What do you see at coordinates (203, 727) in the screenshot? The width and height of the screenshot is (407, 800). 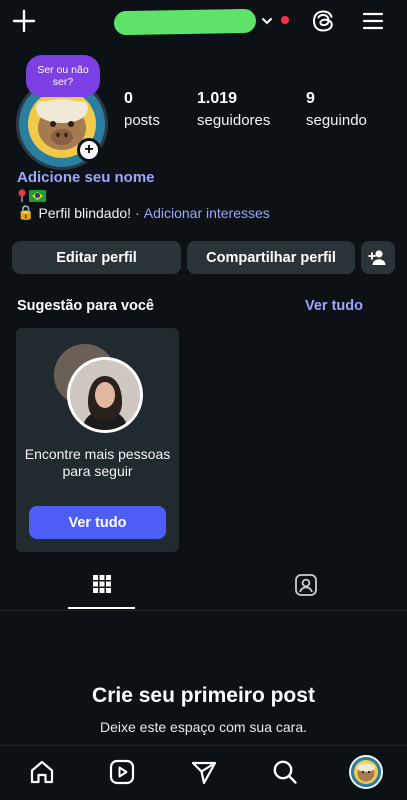 I see `empty-state-subtitle: Deixe este espaço com sua cara.` at bounding box center [203, 727].